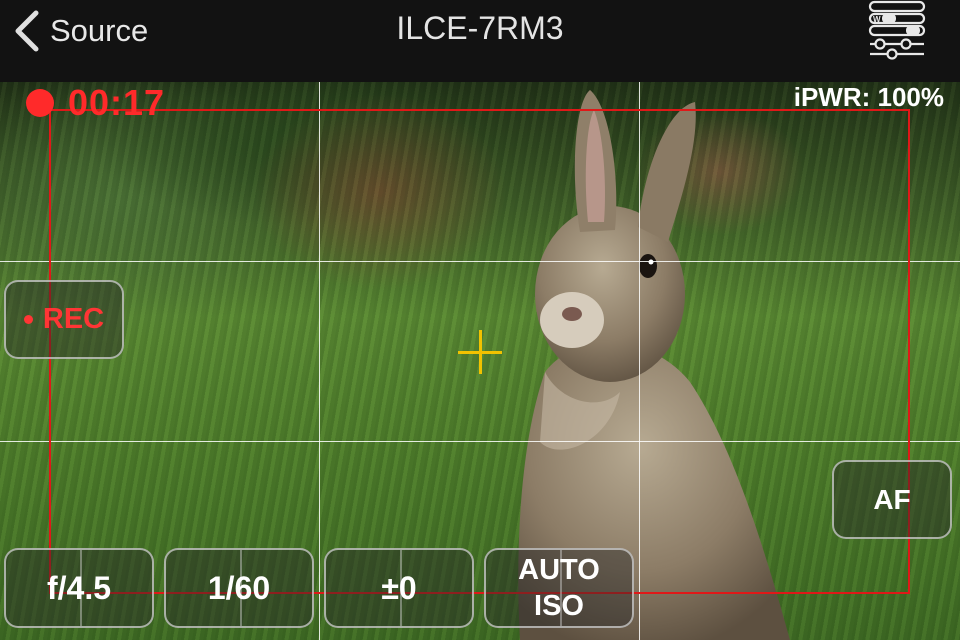 The height and width of the screenshot is (640, 960). I want to click on shutter-speed-value: 1/60, so click(239, 587).